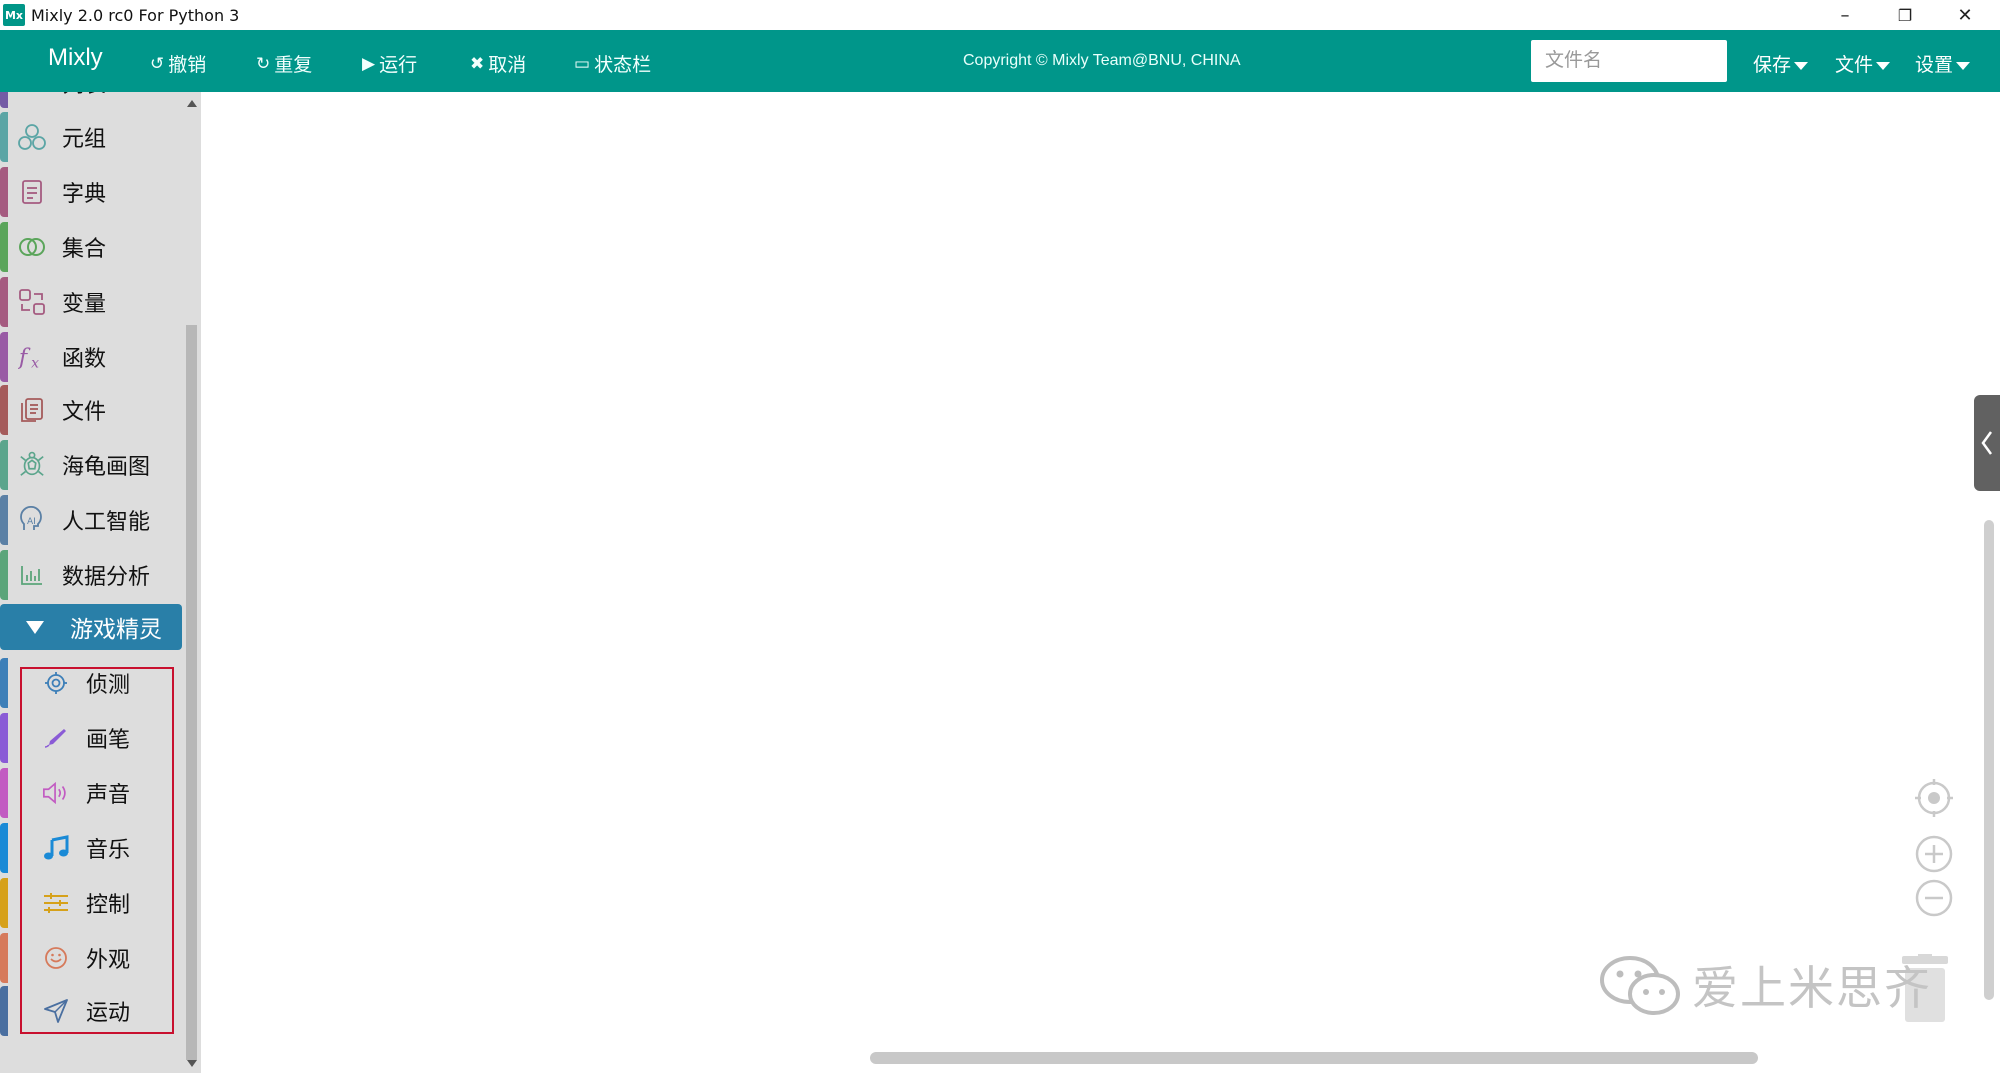 This screenshot has width=2000, height=1073. Describe the element at coordinates (24, 357) in the screenshot. I see `svg-text: f` at that location.